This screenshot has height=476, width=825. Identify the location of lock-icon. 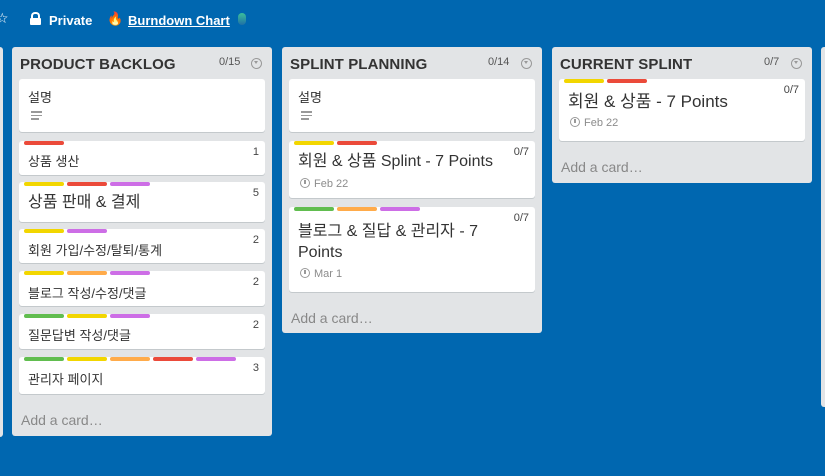
(35, 19).